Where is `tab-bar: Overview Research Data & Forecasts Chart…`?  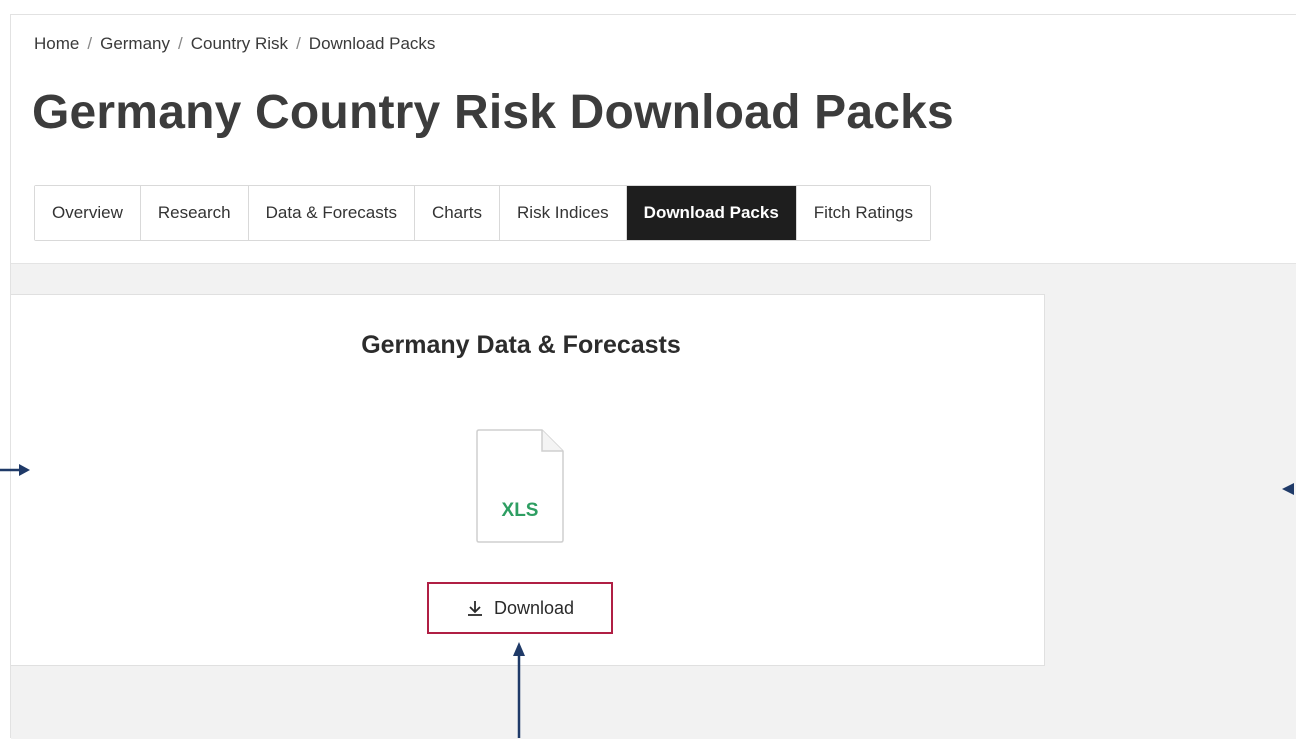 tab-bar: Overview Research Data & Forecasts Chart… is located at coordinates (482, 213).